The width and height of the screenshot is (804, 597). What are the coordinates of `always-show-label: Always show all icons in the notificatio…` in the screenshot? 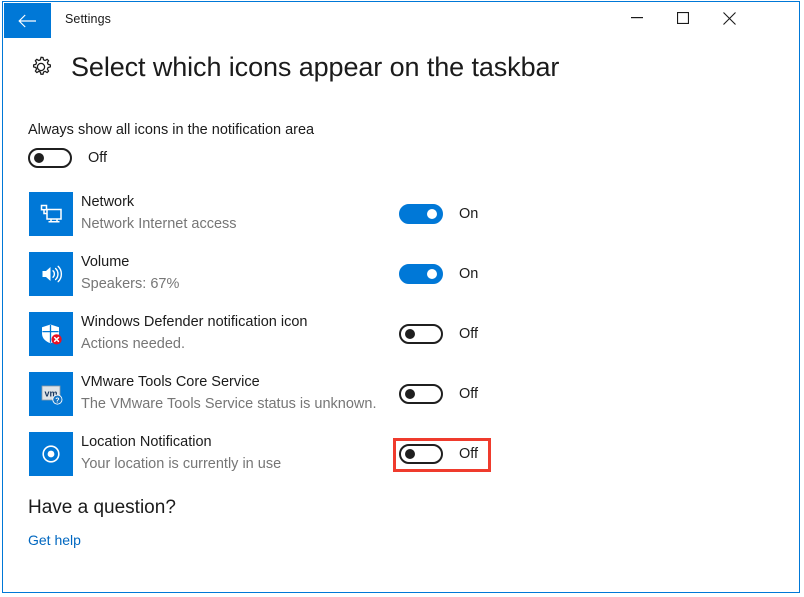 It's located at (171, 130).